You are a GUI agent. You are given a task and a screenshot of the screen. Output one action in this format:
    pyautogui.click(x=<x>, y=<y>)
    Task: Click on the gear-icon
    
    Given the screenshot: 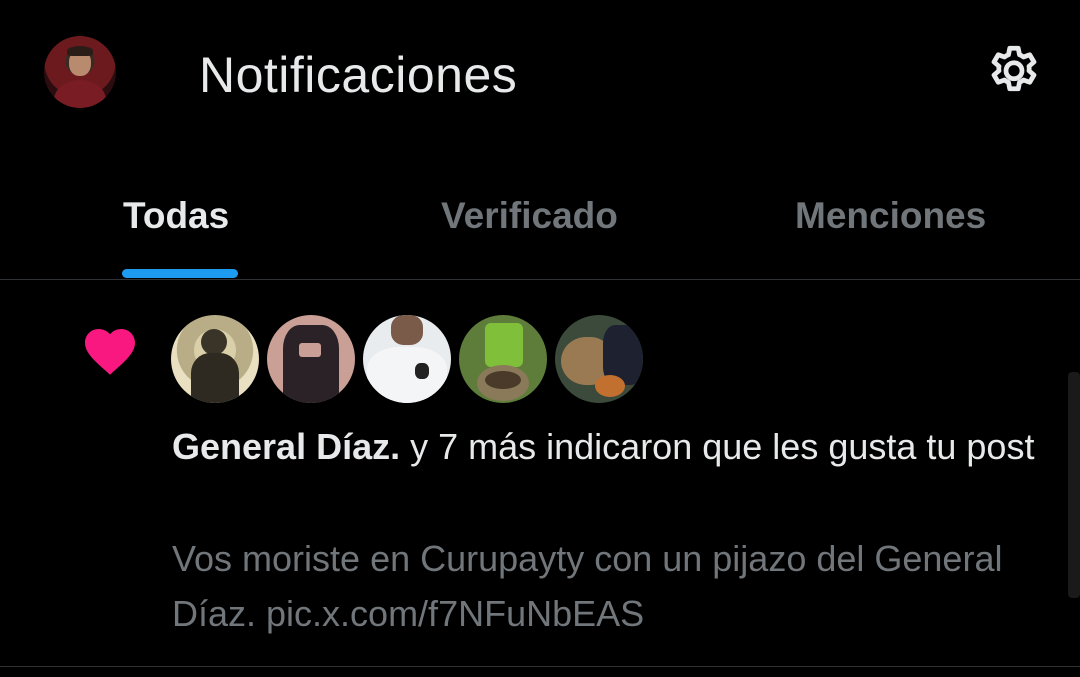 What is the action you would take?
    pyautogui.click(x=1014, y=68)
    